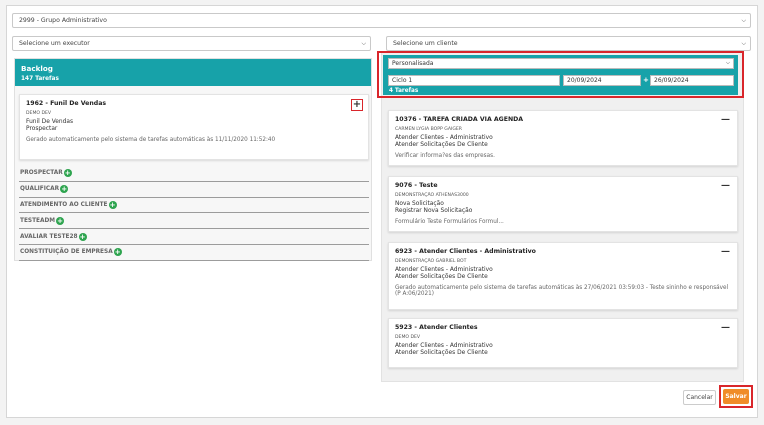 The height and width of the screenshot is (425, 764). Describe the element at coordinates (194, 190) in the screenshot. I see `stage-item-qualificar: QUALIFICAR +` at that location.